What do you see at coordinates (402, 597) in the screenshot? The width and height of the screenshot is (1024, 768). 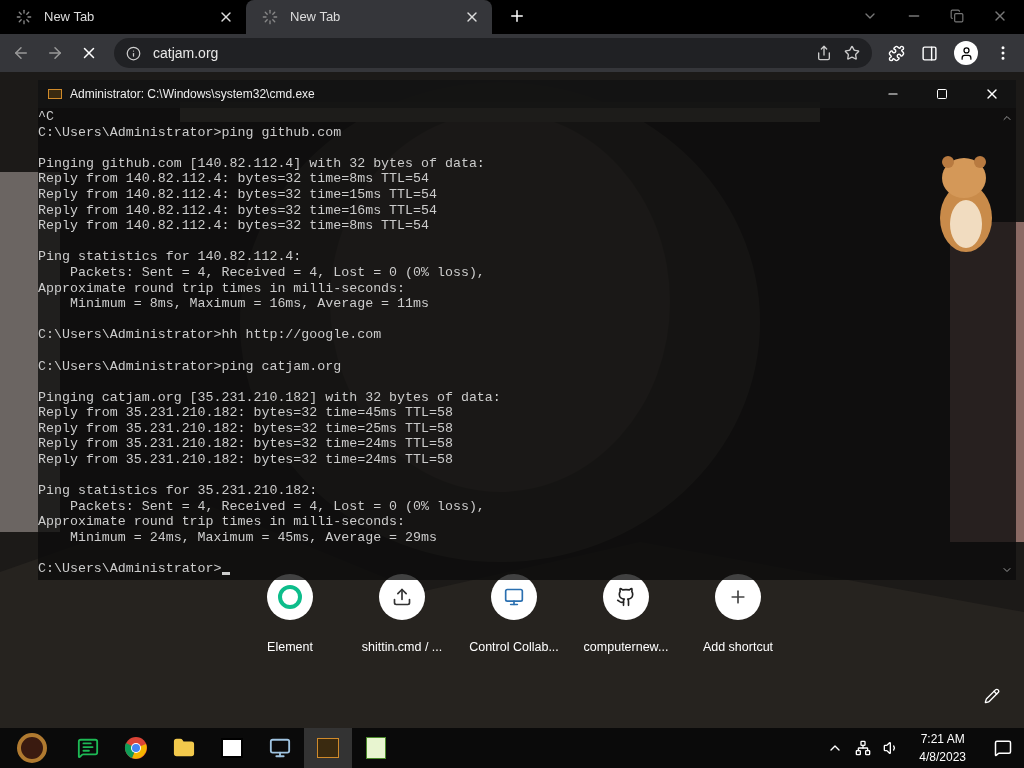 I see `cloud-upload-icon` at bounding box center [402, 597].